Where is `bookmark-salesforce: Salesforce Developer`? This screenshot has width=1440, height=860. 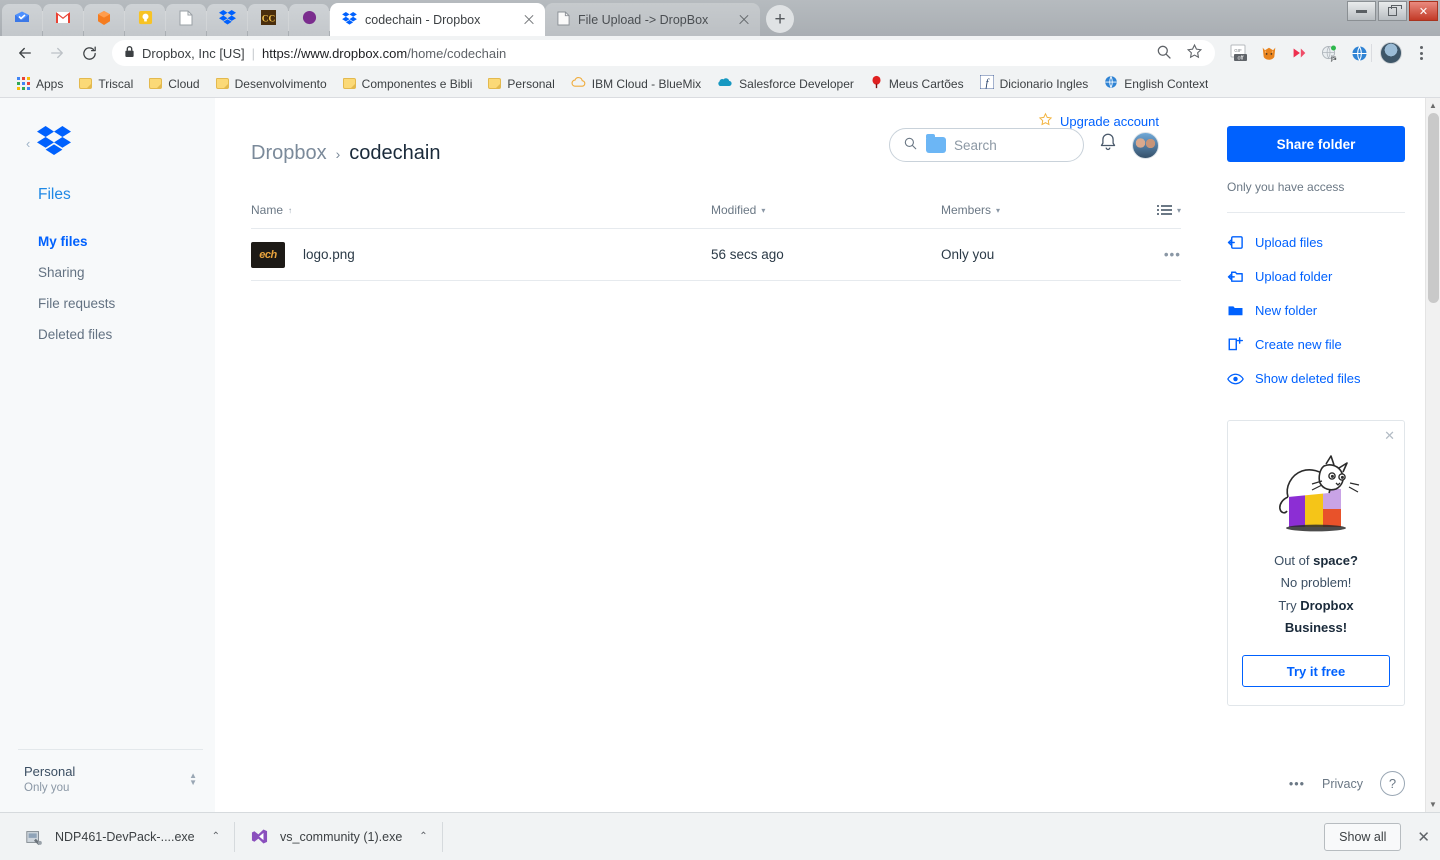
bookmark-salesforce: Salesforce Developer is located at coordinates (785, 83).